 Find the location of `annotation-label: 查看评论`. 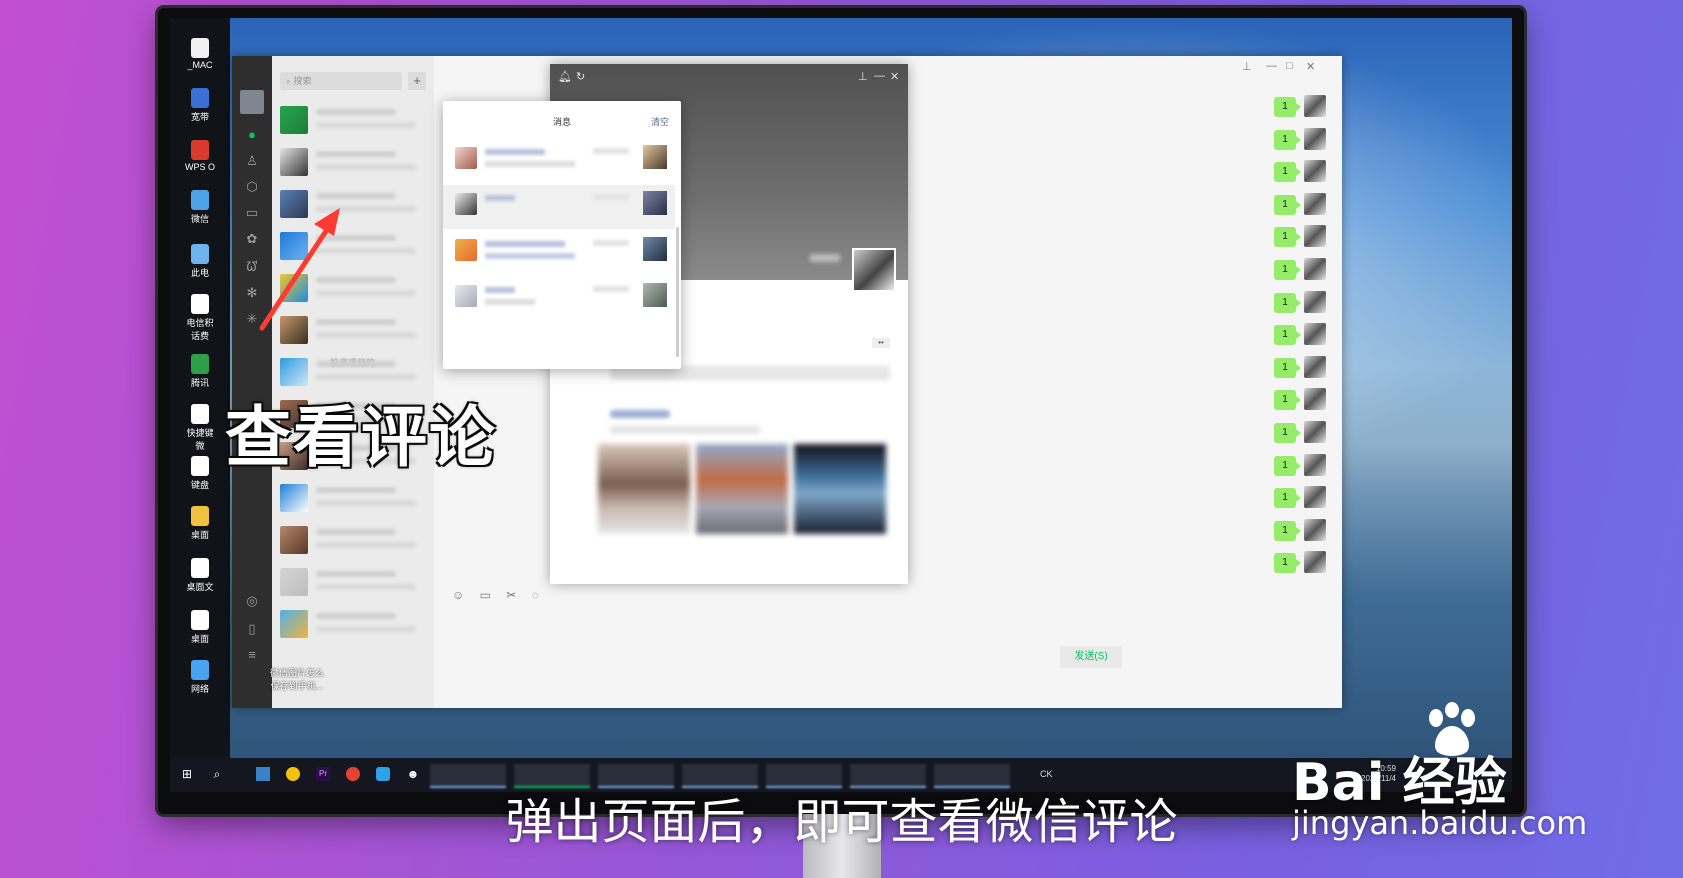

annotation-label: 查看评论 is located at coordinates (361, 437).